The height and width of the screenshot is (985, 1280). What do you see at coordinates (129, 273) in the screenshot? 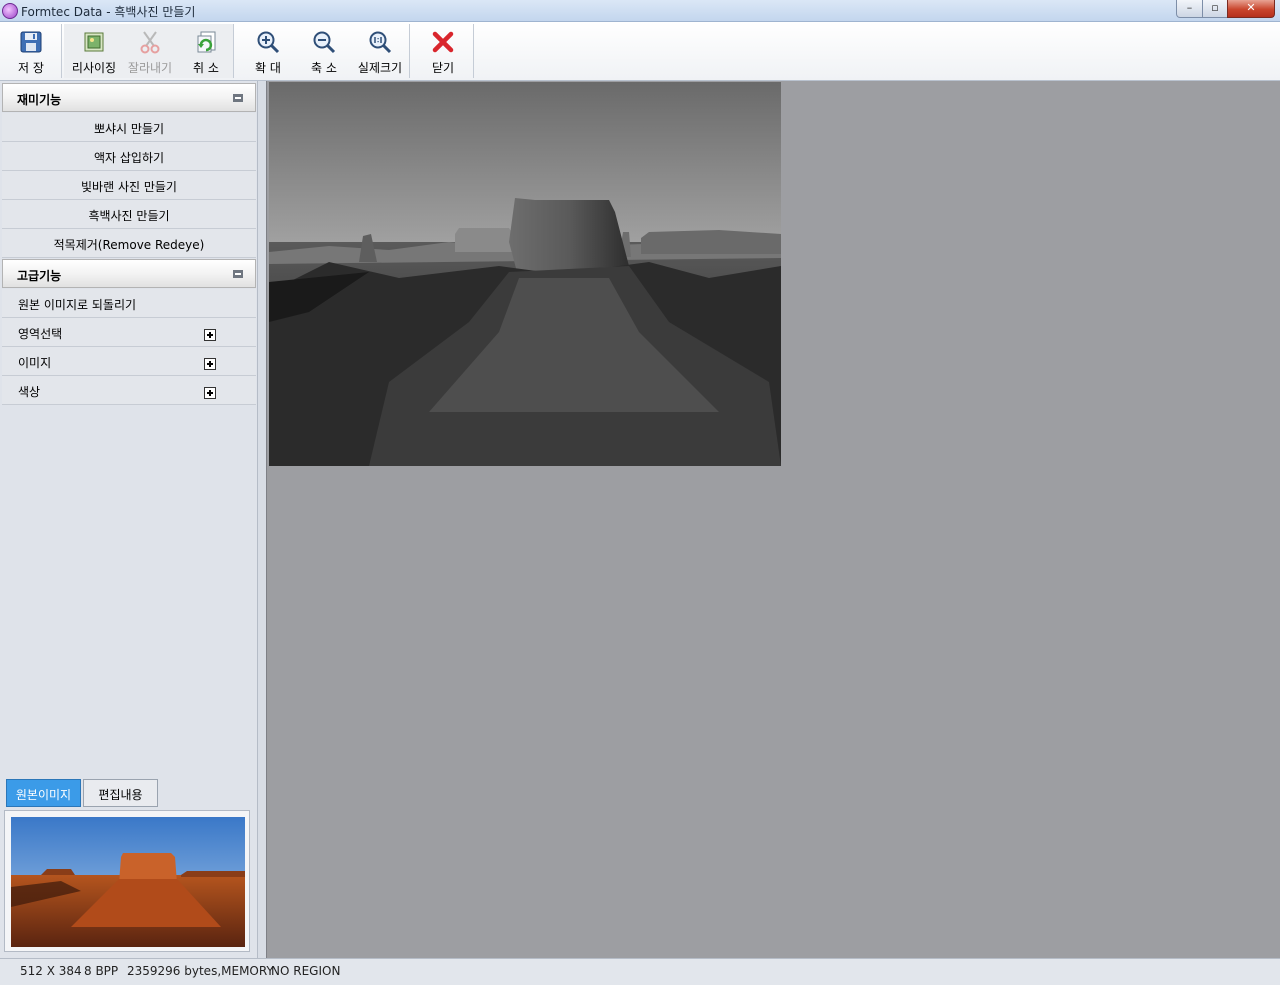
I see `advanced-section-header: 고급기능` at bounding box center [129, 273].